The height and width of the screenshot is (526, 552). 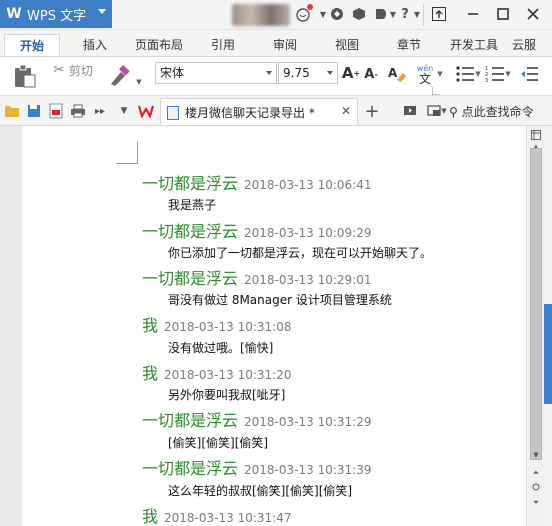 I want to click on skin-icon, so click(x=303, y=13).